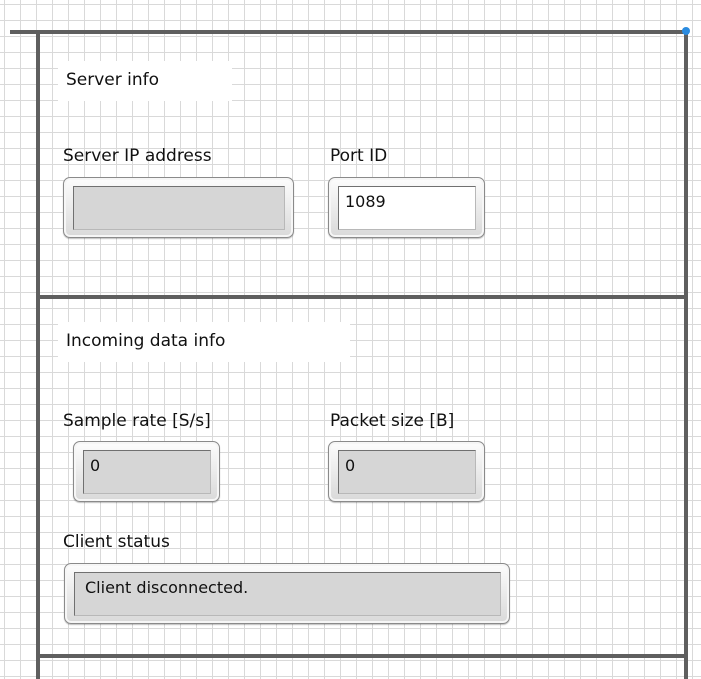 This screenshot has height=679, width=701. Describe the element at coordinates (137, 421) in the screenshot. I see `sample-rate-label: Sample rate [S/s]` at that location.